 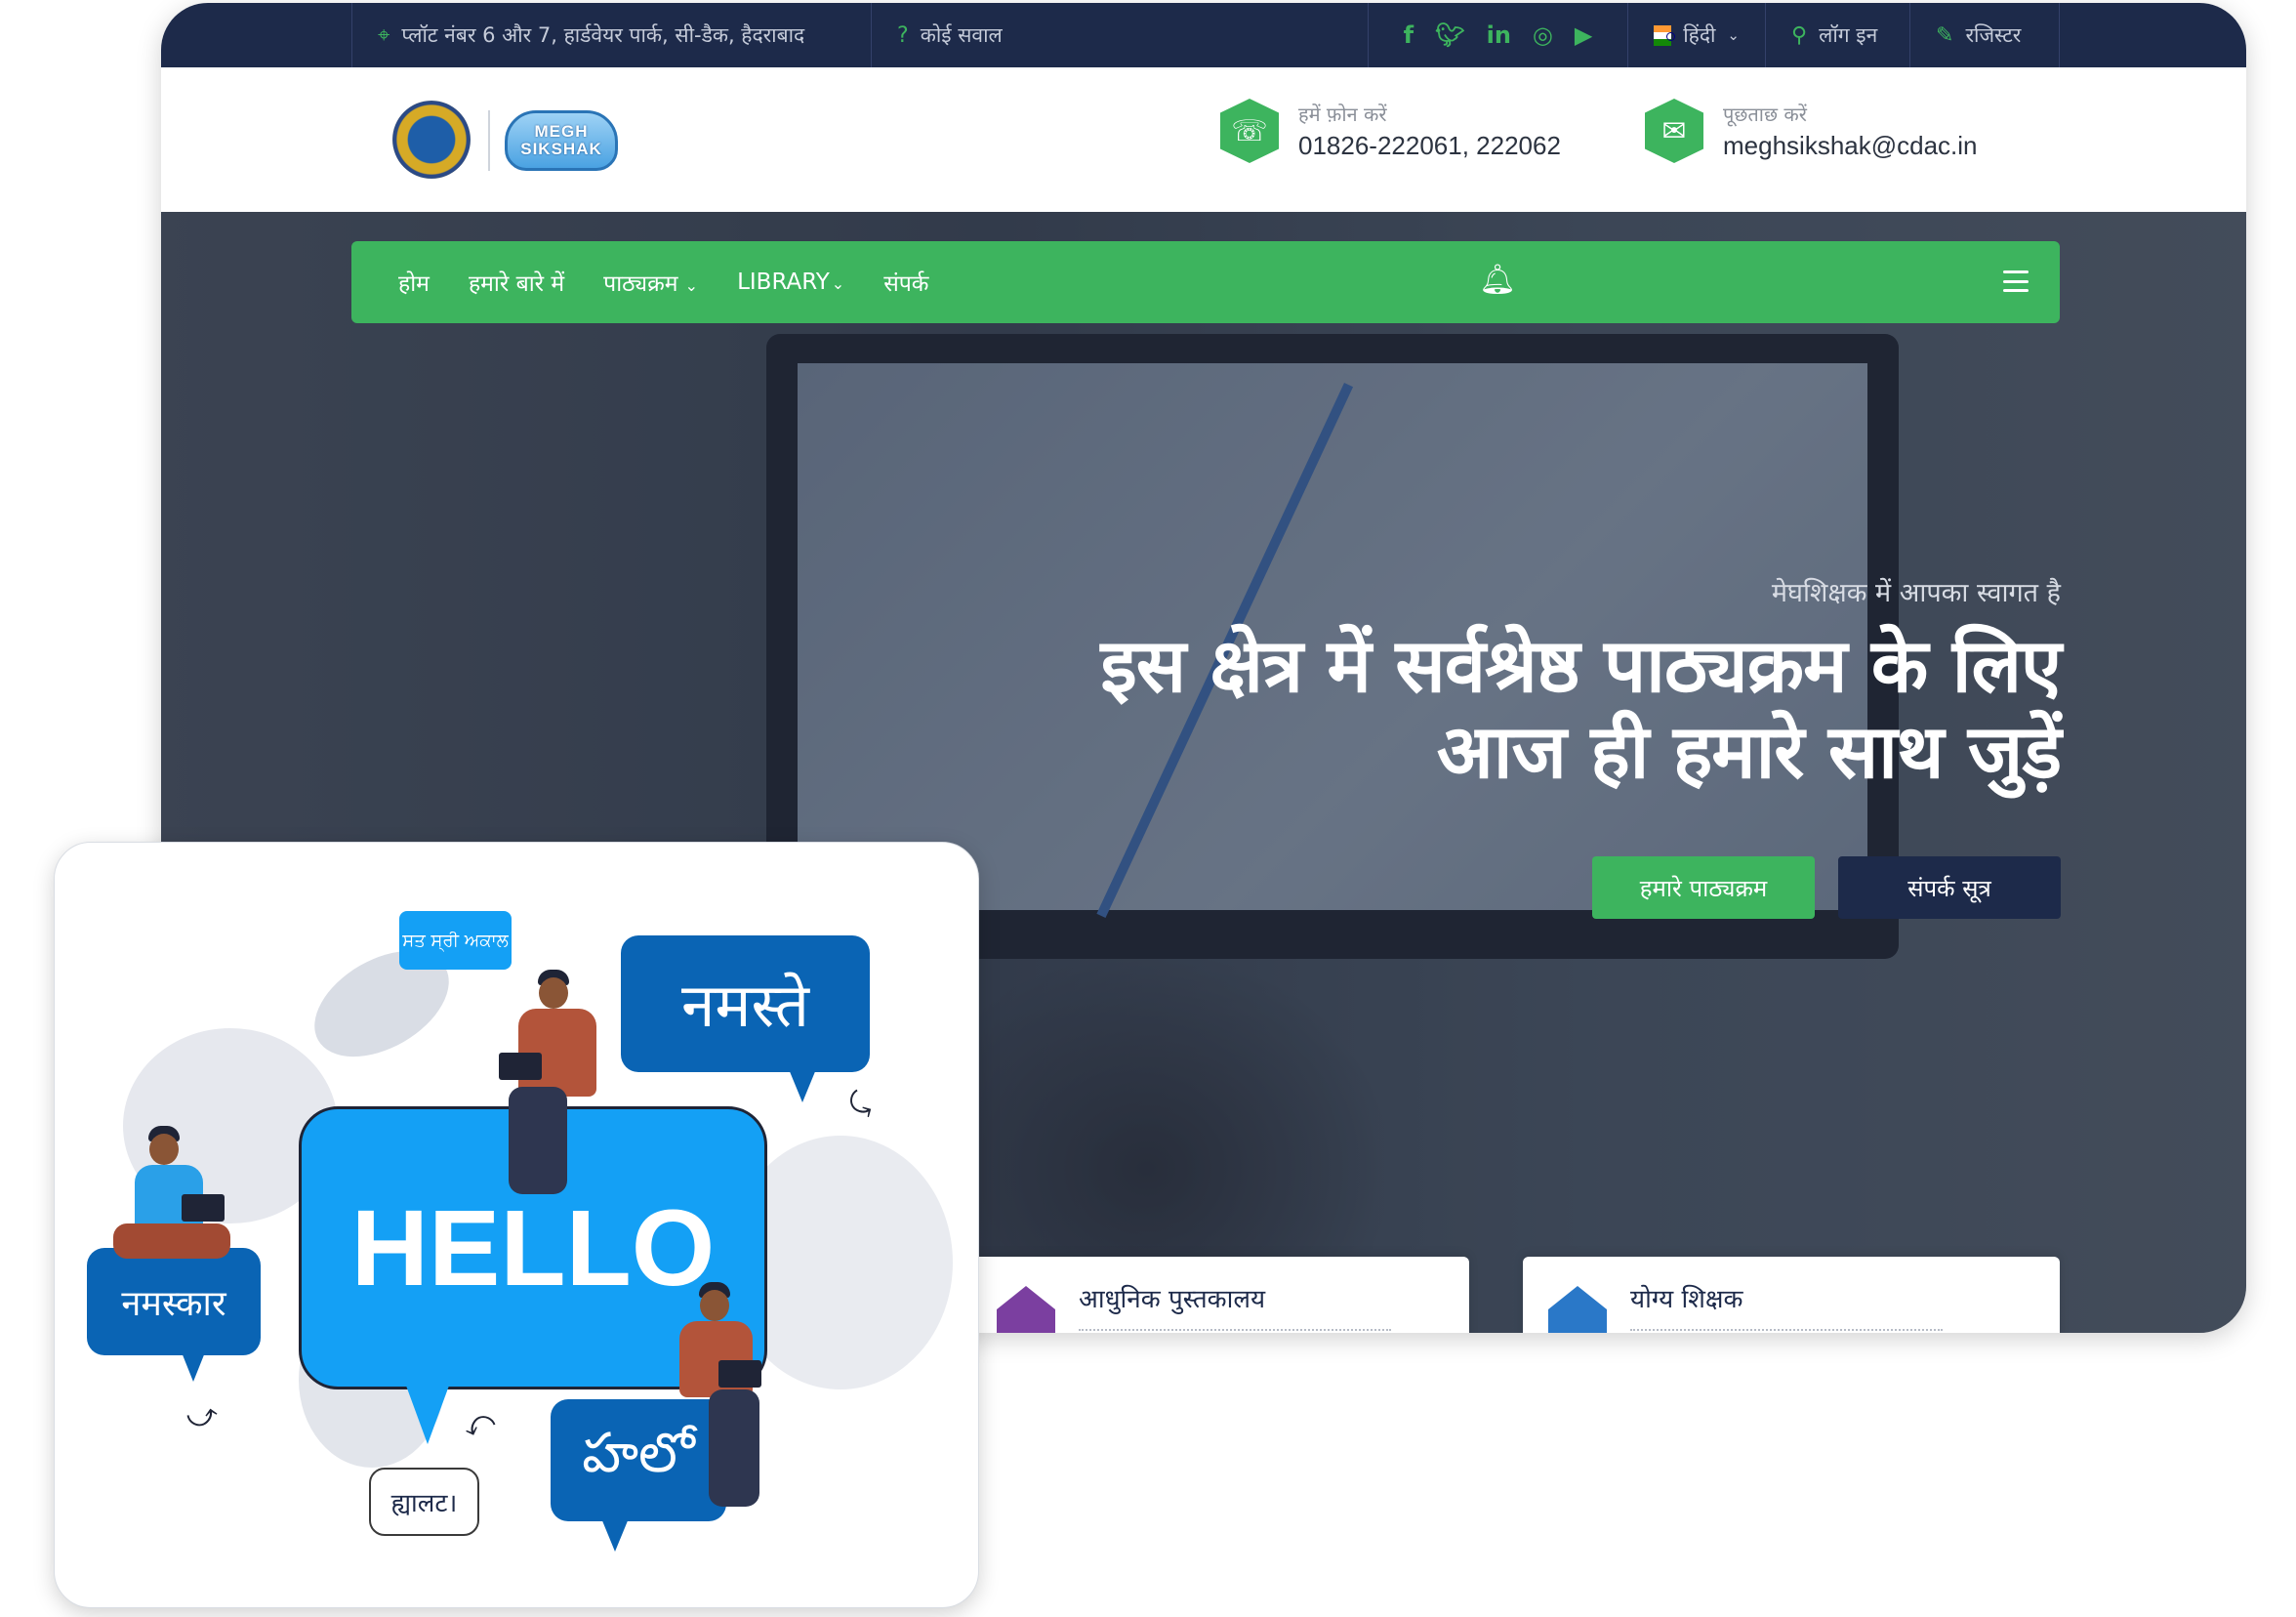 I want to click on feature-card-teachers: योग्य शिक्षक, so click(x=1791, y=1295).